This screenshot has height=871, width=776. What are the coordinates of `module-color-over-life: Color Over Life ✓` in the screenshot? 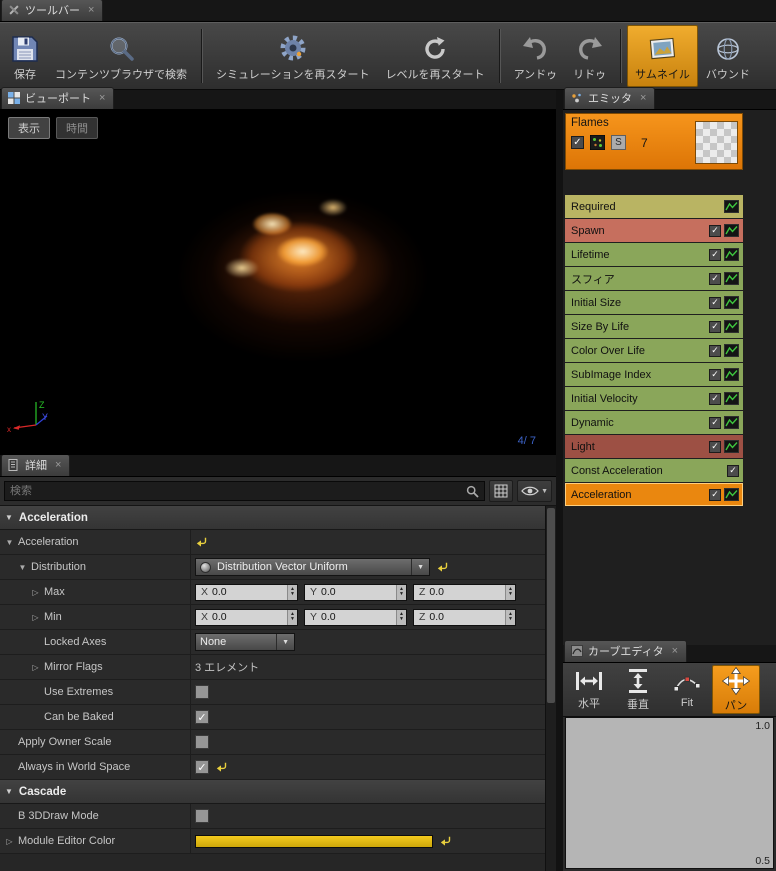 It's located at (654, 350).